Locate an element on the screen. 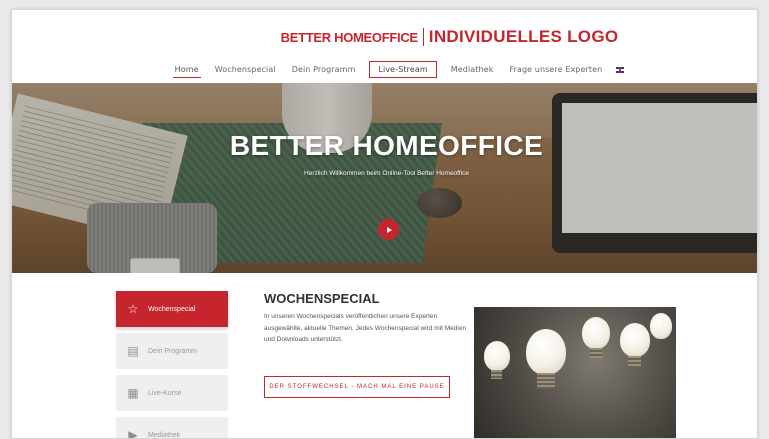  logo: BETTER HOMEOFFICE INDIVIDUELLES LOGO is located at coordinates (384, 37).